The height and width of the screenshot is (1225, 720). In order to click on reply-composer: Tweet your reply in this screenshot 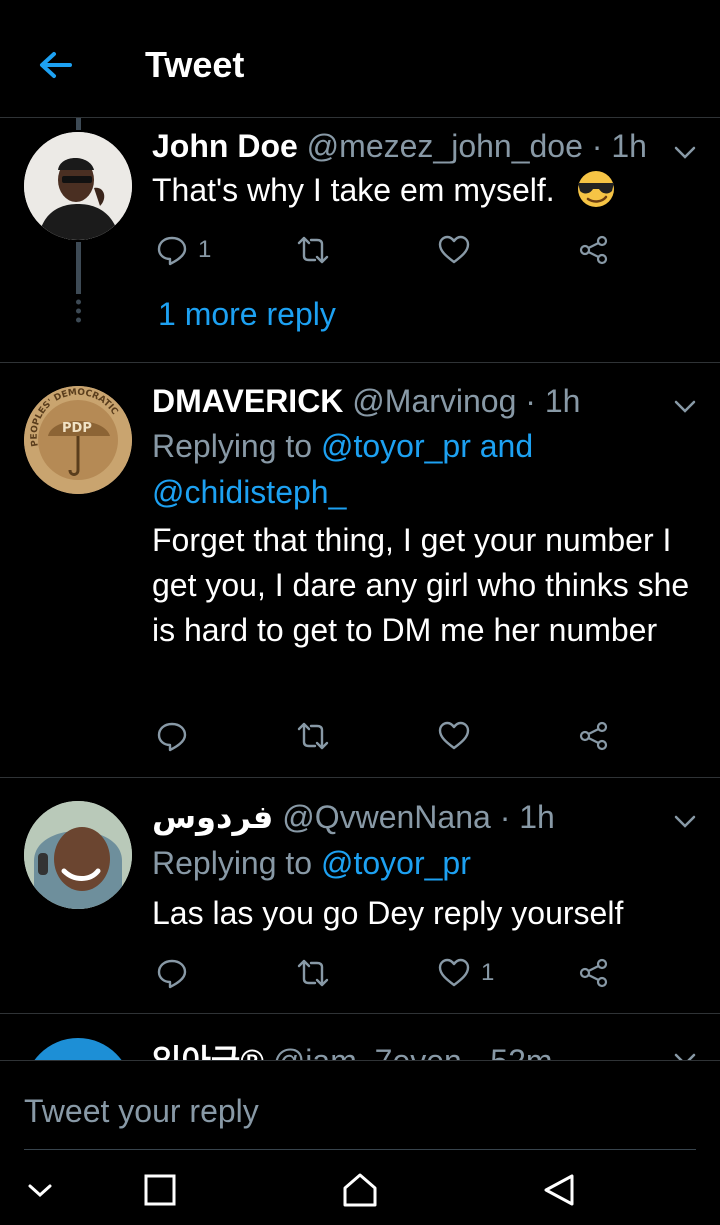, I will do `click(360, 1105)`.